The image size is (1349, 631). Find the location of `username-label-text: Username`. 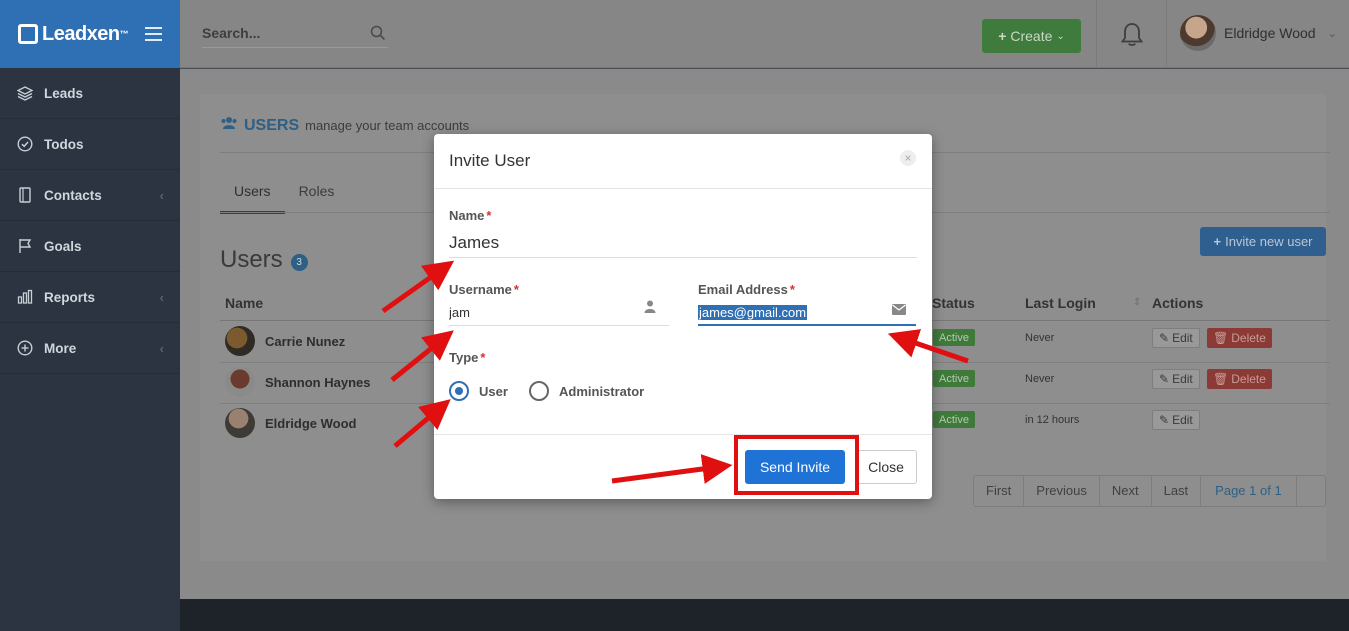

username-label-text: Username is located at coordinates (480, 289).